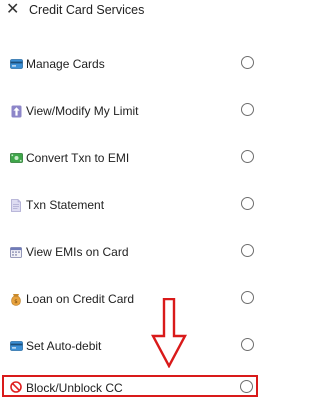  Describe the element at coordinates (16, 252) in the screenshot. I see `calendar-icon` at that location.